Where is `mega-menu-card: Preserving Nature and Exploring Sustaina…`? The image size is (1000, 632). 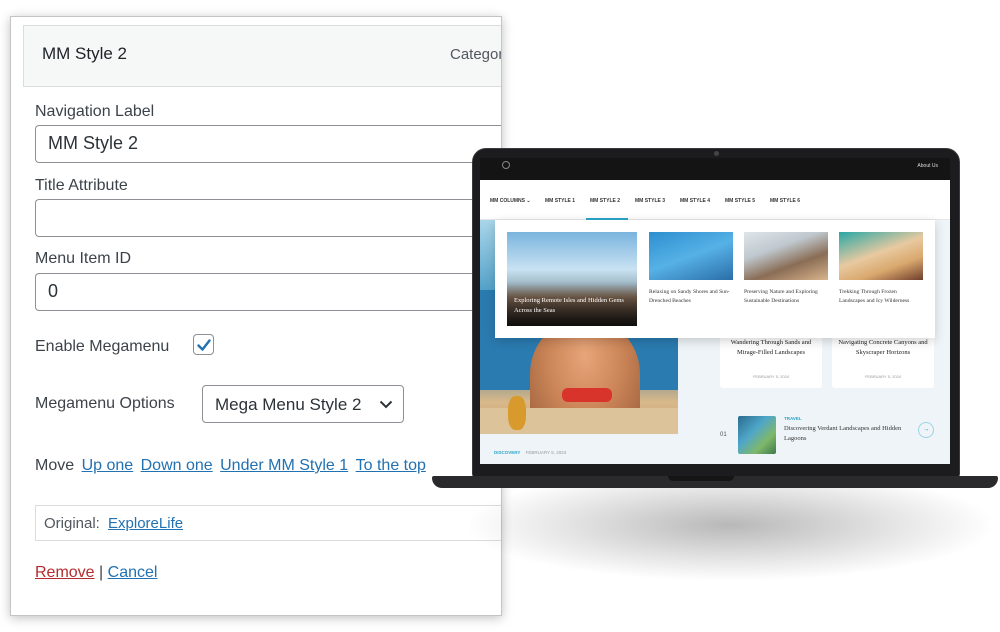 mega-menu-card: Preserving Nature and Exploring Sustaina… is located at coordinates (786, 269).